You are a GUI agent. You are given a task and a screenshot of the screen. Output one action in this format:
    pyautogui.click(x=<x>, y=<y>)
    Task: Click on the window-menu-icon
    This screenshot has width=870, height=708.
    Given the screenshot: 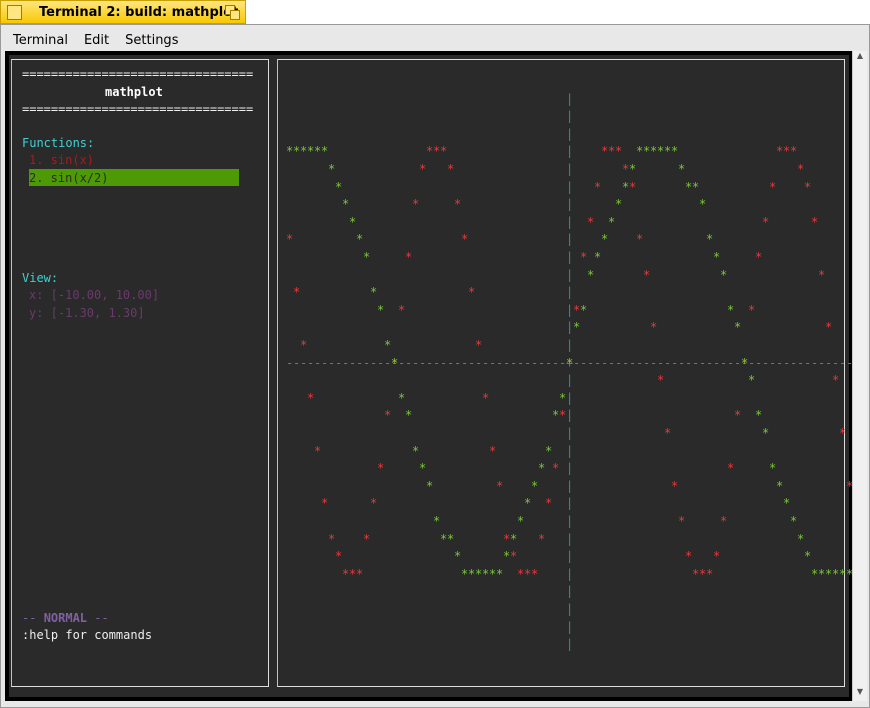 What is the action you would take?
    pyautogui.click(x=14, y=12)
    